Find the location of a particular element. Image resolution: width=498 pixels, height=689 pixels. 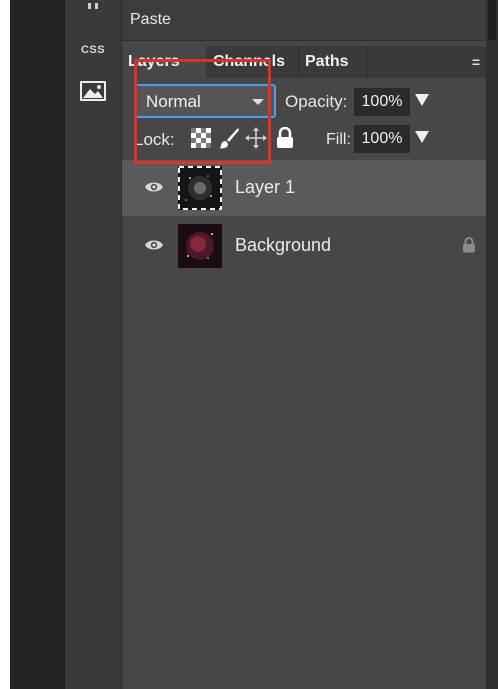

tool-strip: CSS is located at coordinates (93, 344).